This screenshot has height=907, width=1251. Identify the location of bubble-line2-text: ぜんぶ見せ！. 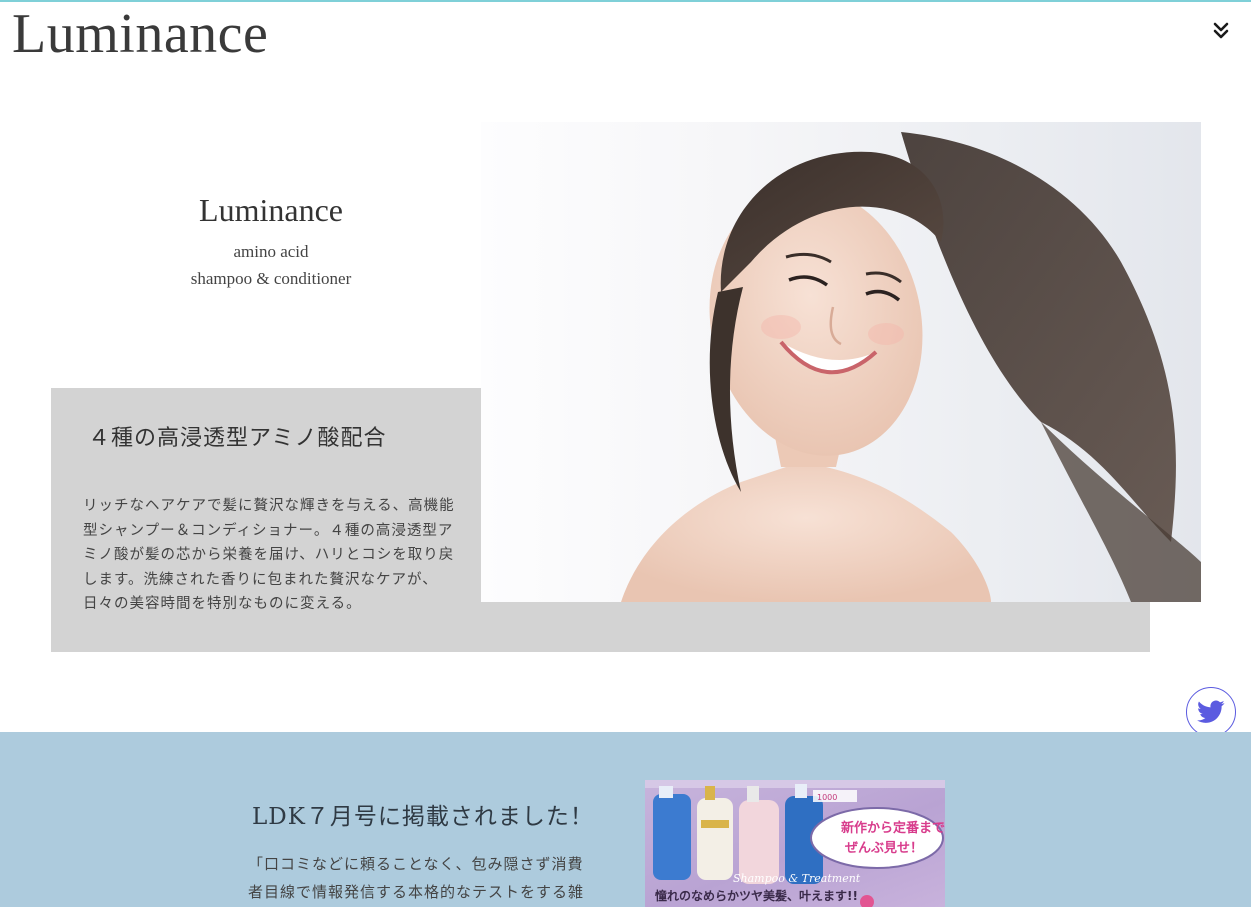
(884, 848).